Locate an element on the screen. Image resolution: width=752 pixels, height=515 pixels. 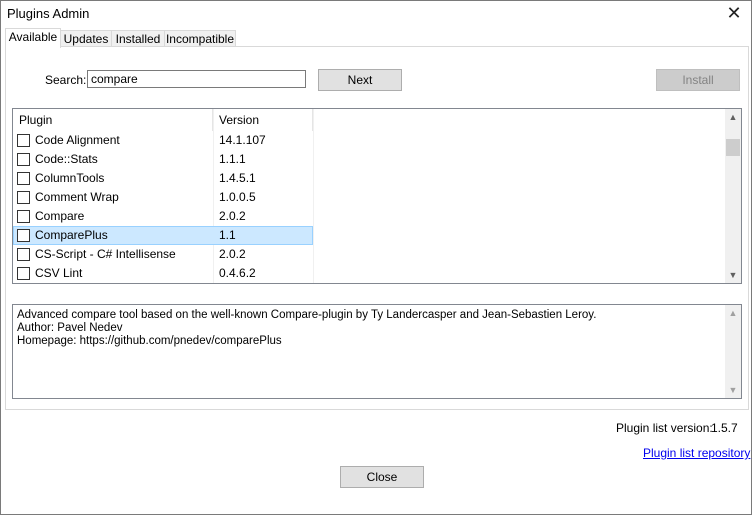
description-scrollbar: ▲ ▼ is located at coordinates (733, 351).